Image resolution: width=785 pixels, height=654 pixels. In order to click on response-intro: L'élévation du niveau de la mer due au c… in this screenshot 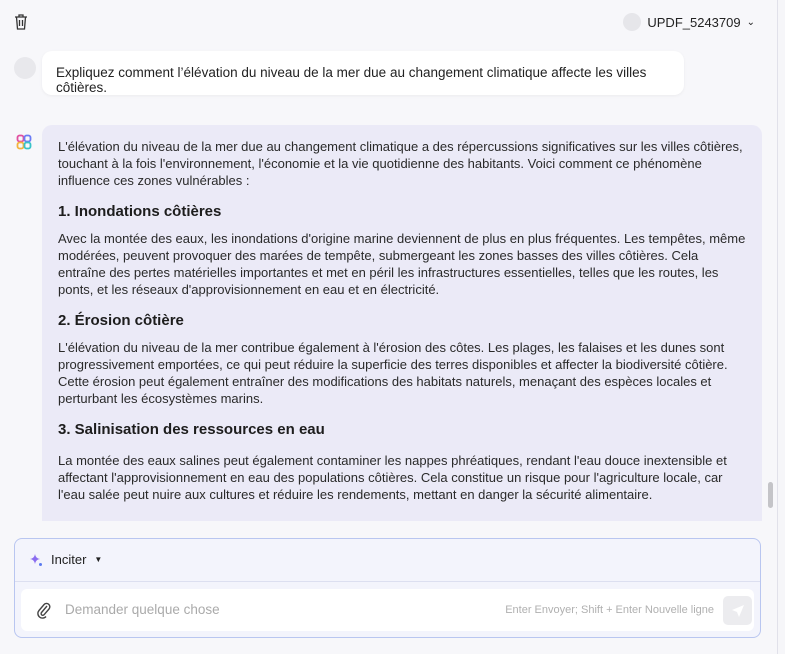, I will do `click(400, 163)`.